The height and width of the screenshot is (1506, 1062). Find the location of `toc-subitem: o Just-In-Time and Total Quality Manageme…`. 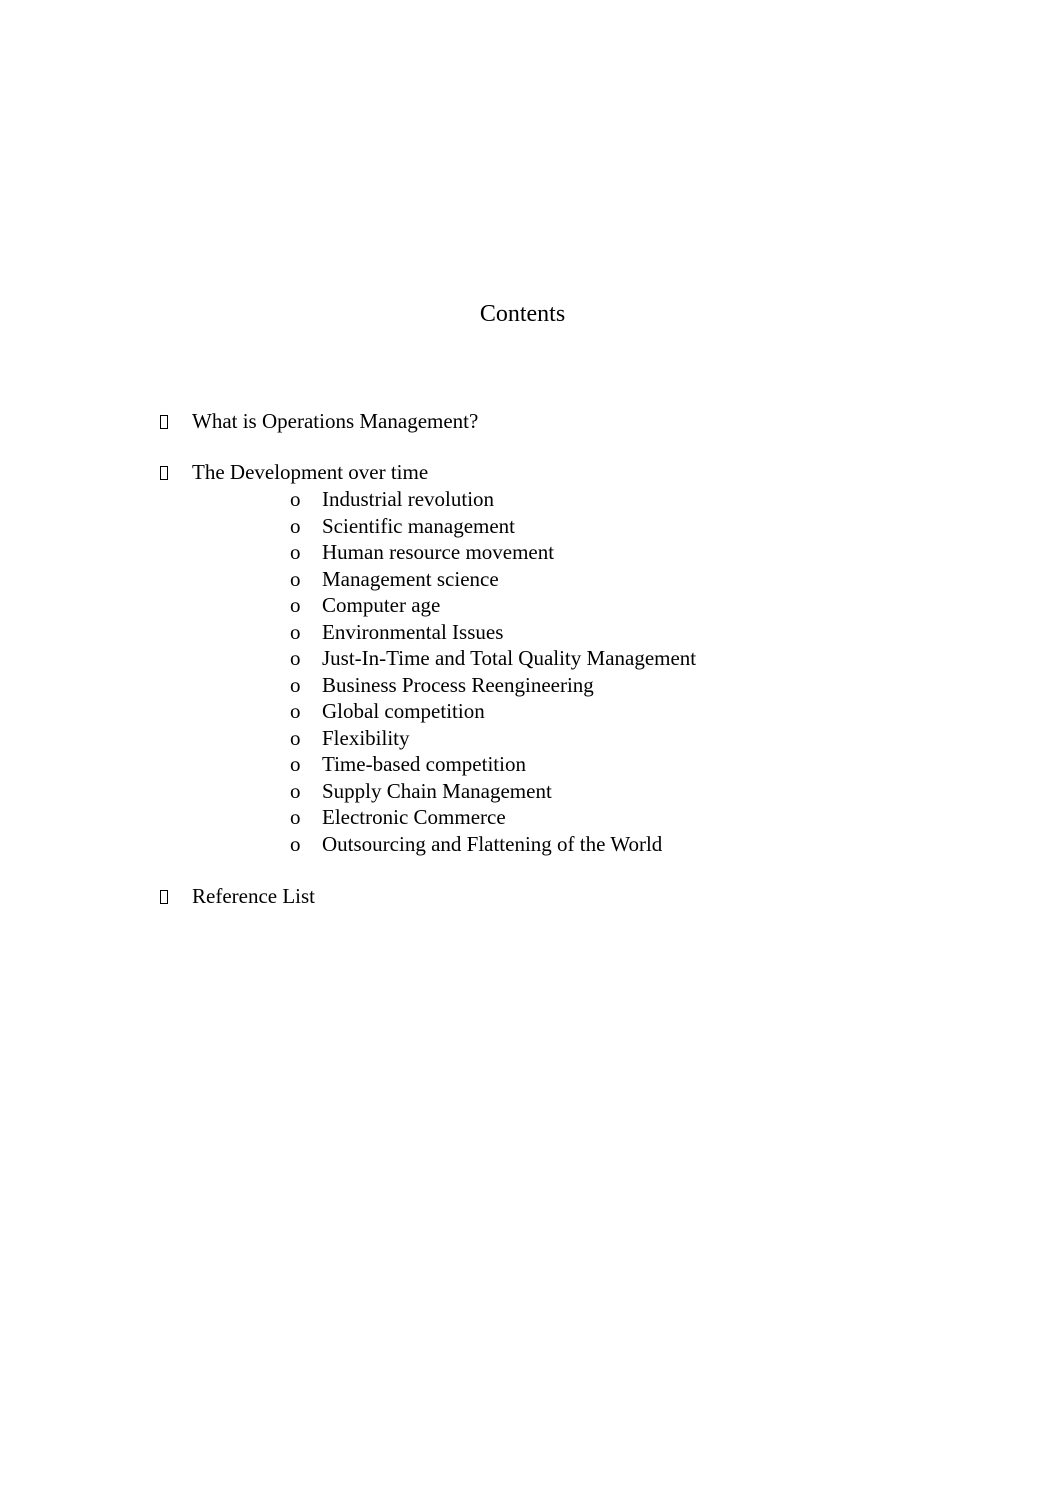

toc-subitem: o Just-In-Time and Total Quality Manageme… is located at coordinates (493, 658).